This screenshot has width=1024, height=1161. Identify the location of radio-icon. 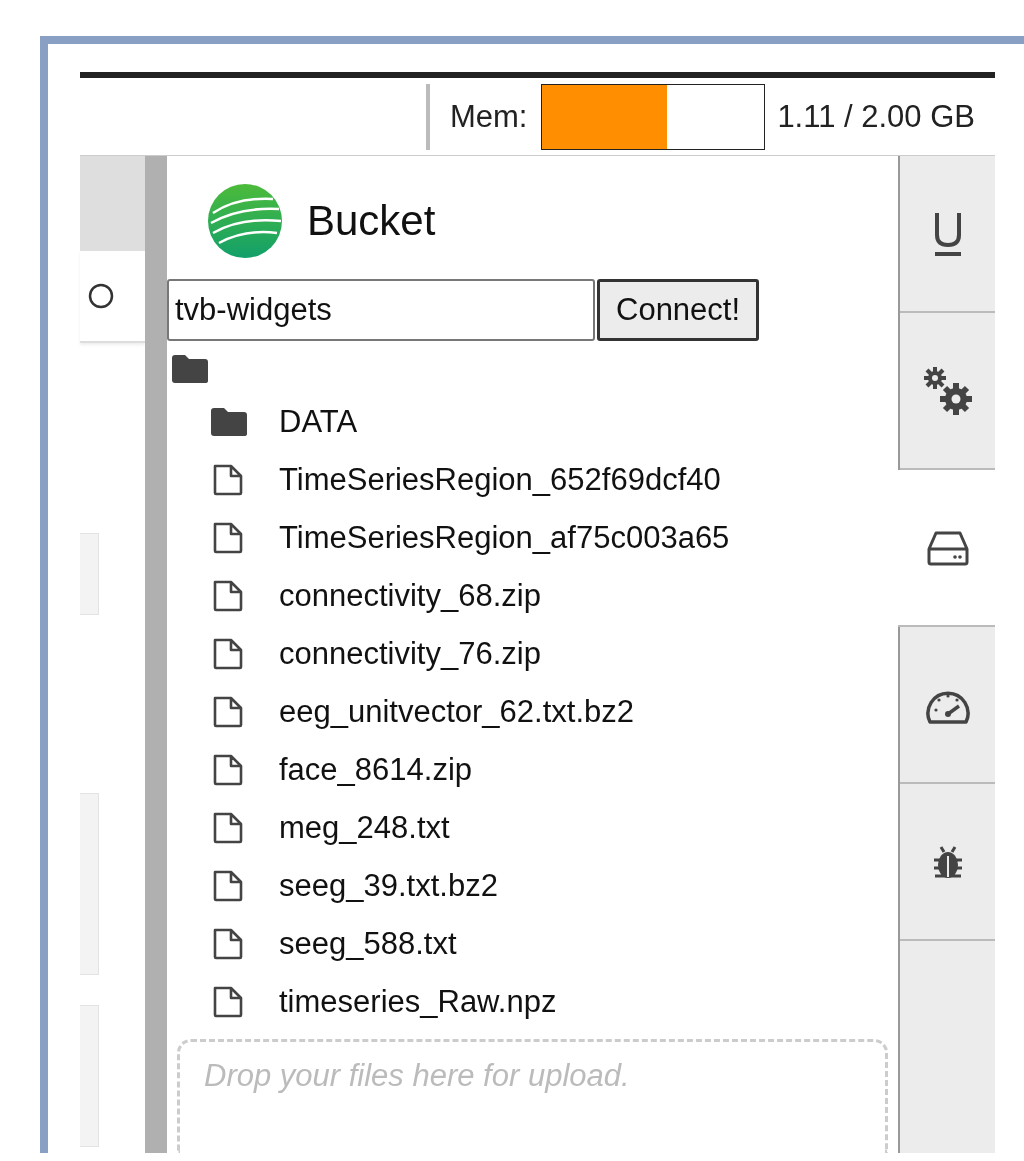
(101, 296).